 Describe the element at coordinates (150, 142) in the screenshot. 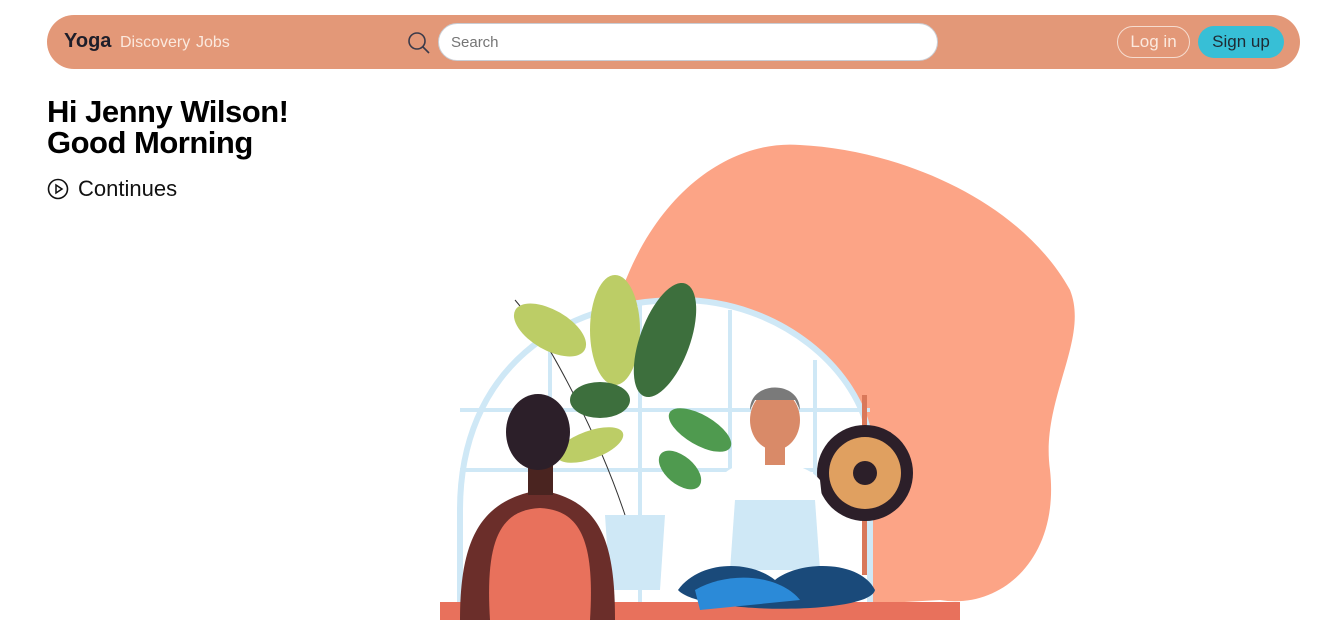

I see `greeting-time: Good Morning` at that location.